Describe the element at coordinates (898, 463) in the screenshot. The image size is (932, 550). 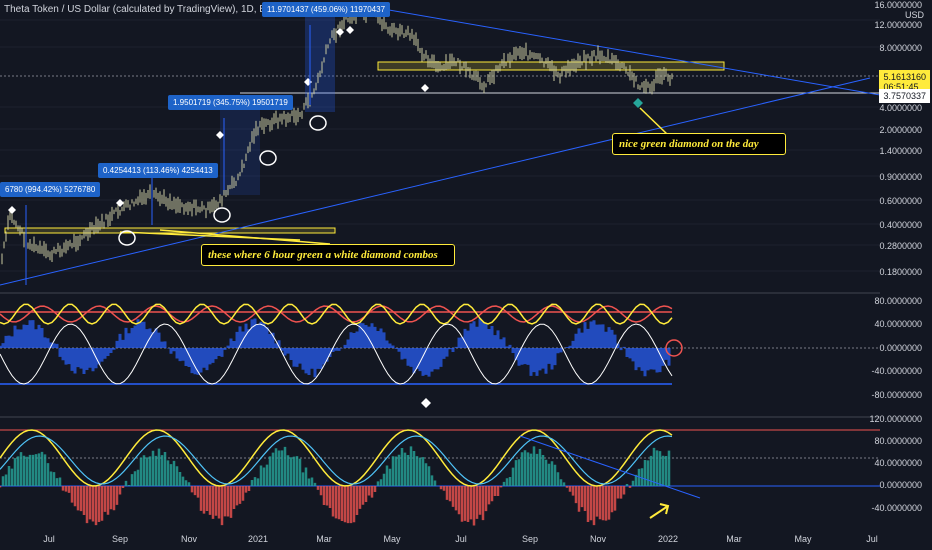
I see `osc2-tick: 40.0000000` at that location.